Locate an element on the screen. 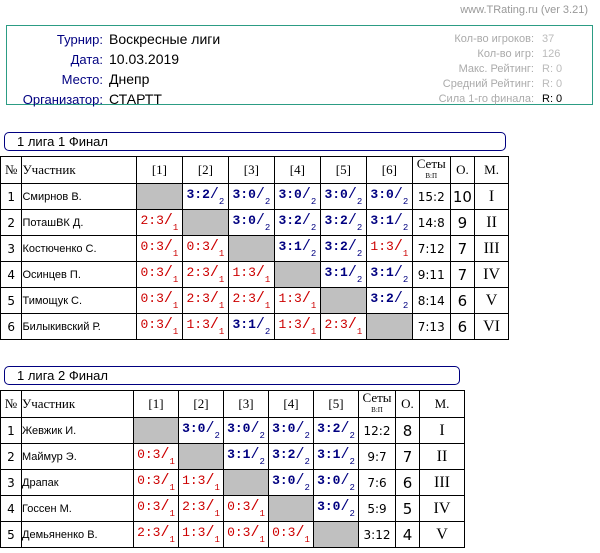 The height and width of the screenshot is (553, 600). match-result-cell: 1:3/1 is located at coordinates (251, 274).